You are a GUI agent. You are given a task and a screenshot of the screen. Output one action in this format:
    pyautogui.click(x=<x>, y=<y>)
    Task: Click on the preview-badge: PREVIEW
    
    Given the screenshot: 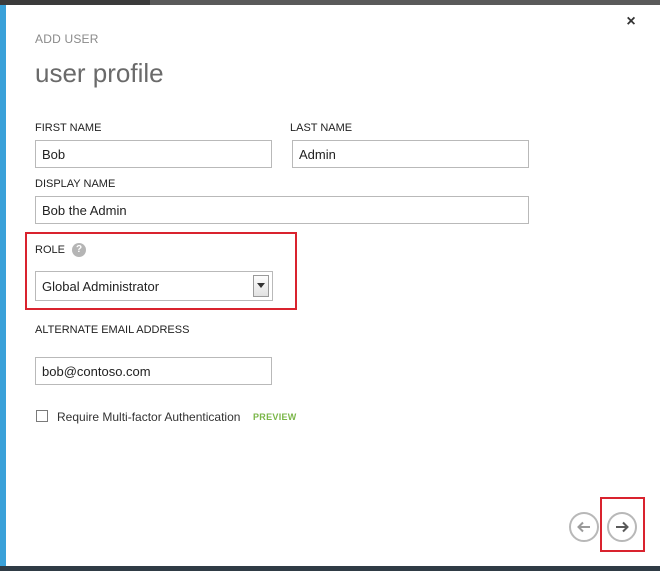 What is the action you would take?
    pyautogui.click(x=275, y=417)
    